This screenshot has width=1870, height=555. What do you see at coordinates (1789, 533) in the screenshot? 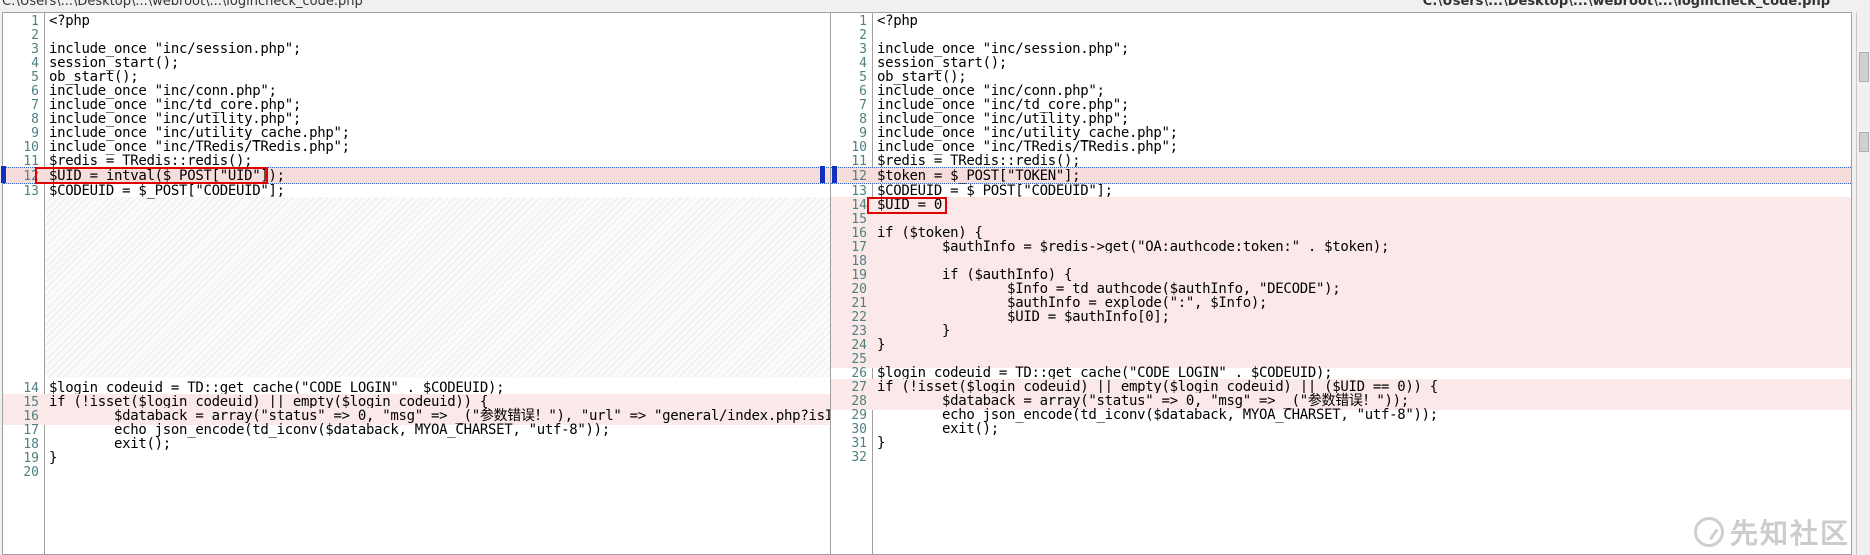
I see `watermark-text: 先知社区` at bounding box center [1789, 533].